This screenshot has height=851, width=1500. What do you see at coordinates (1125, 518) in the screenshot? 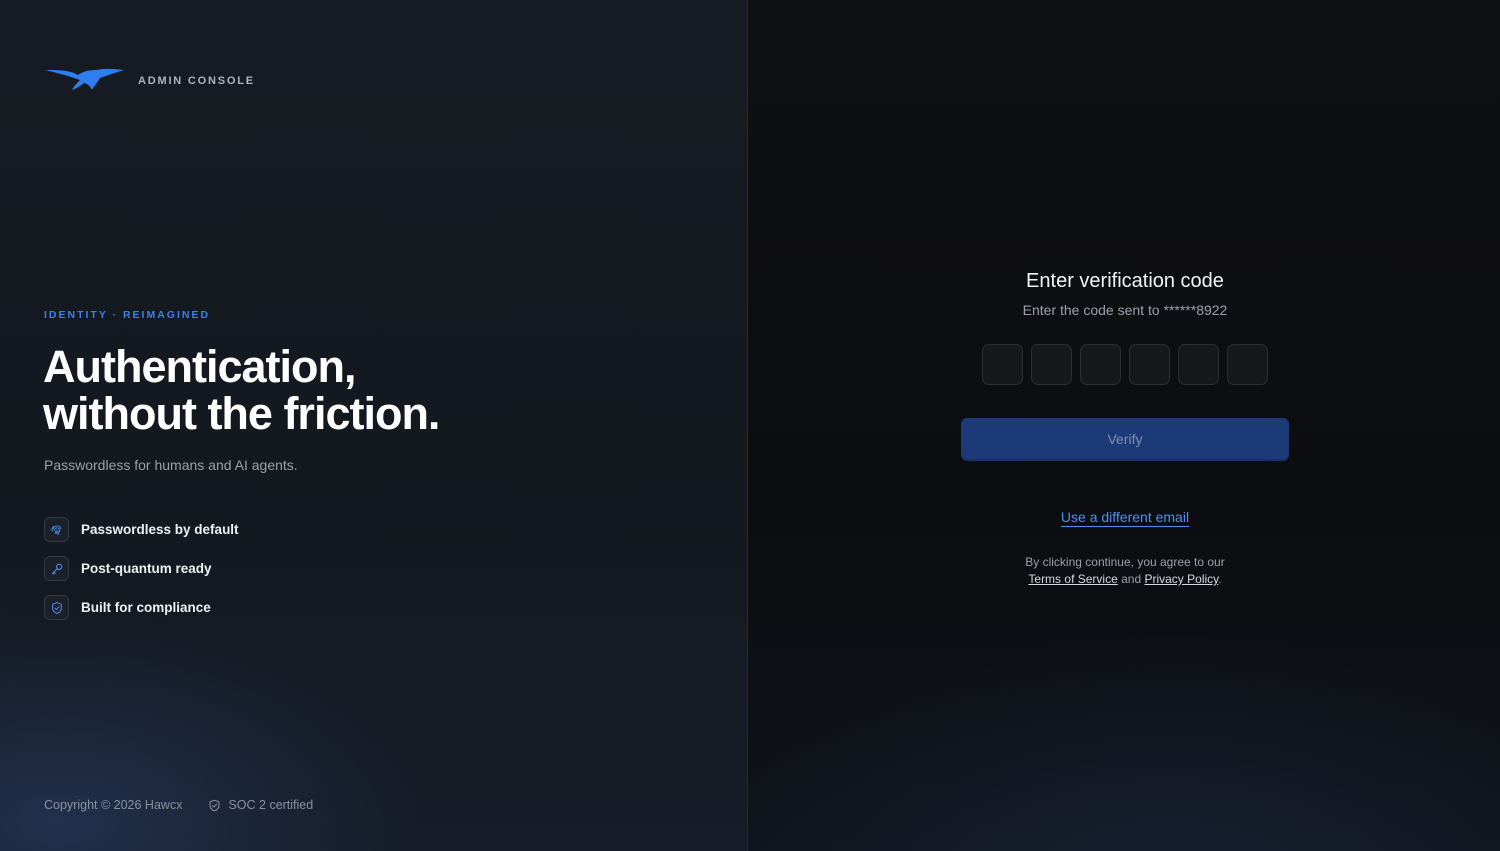
I see `use-different-email-link: Use a different email` at bounding box center [1125, 518].